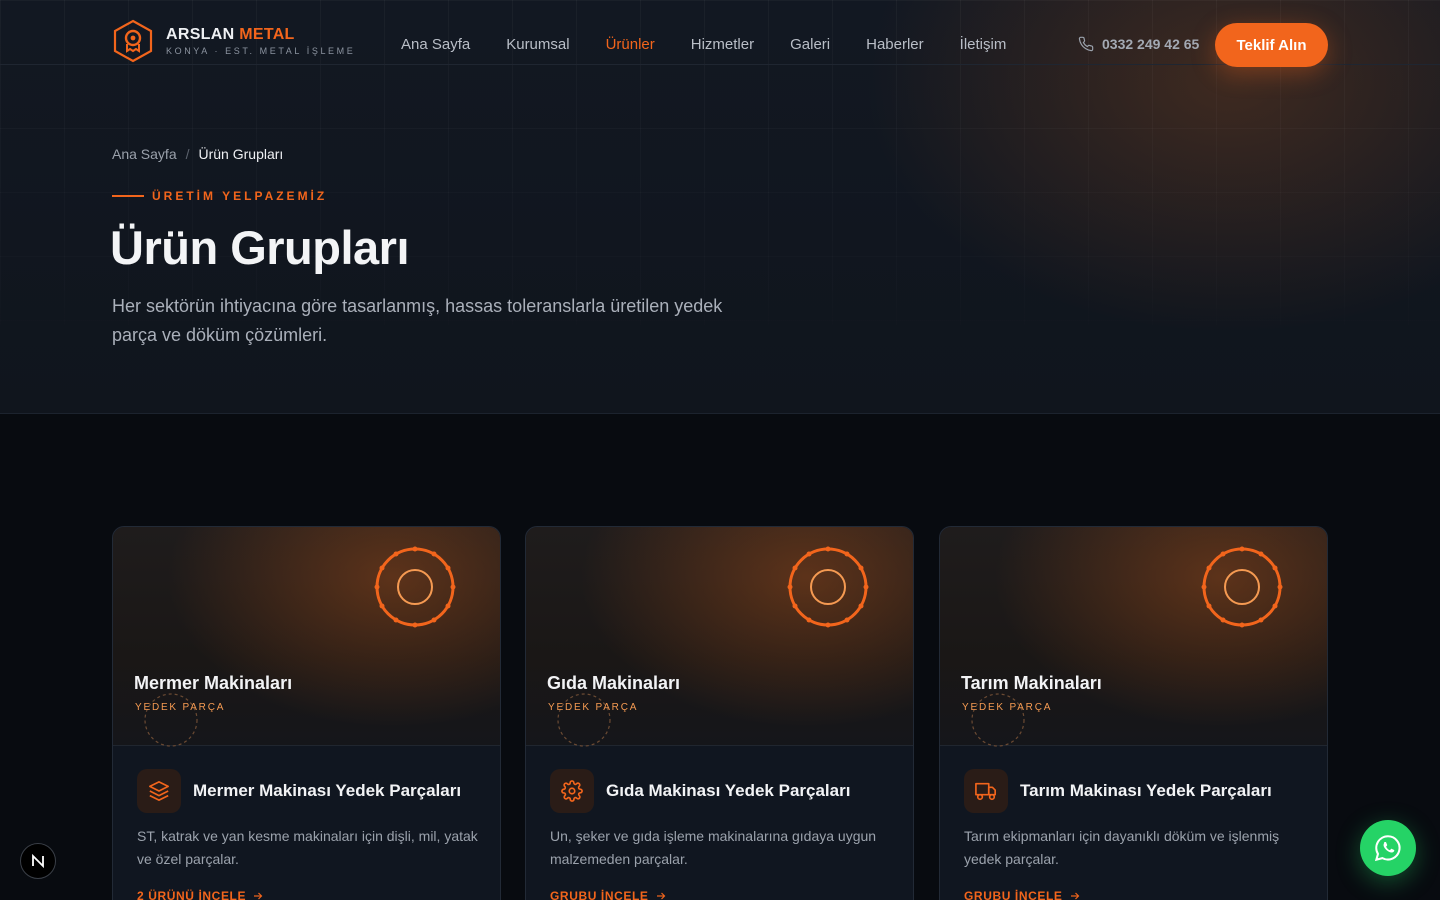  I want to click on eyebrow-line, so click(128, 196).